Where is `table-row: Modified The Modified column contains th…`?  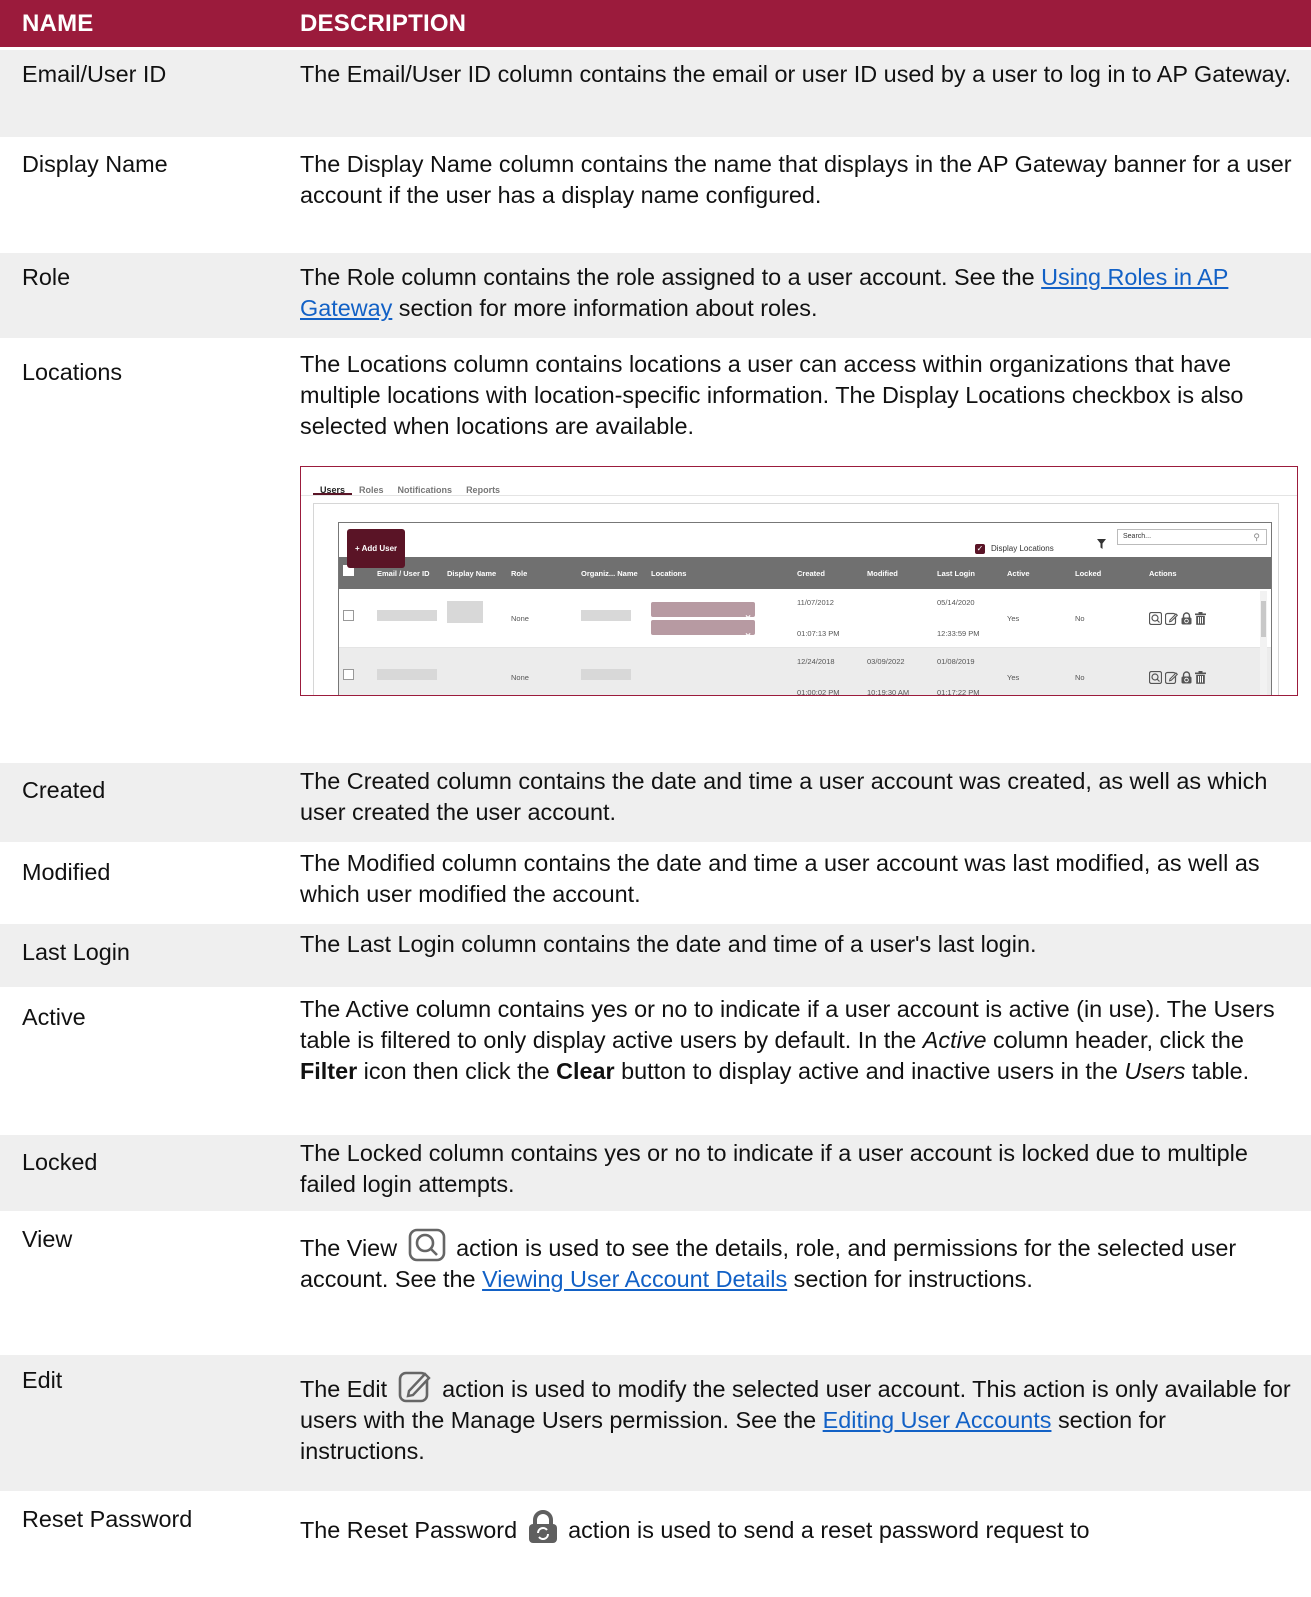
table-row: Modified The Modified column contains th… is located at coordinates (655, 884).